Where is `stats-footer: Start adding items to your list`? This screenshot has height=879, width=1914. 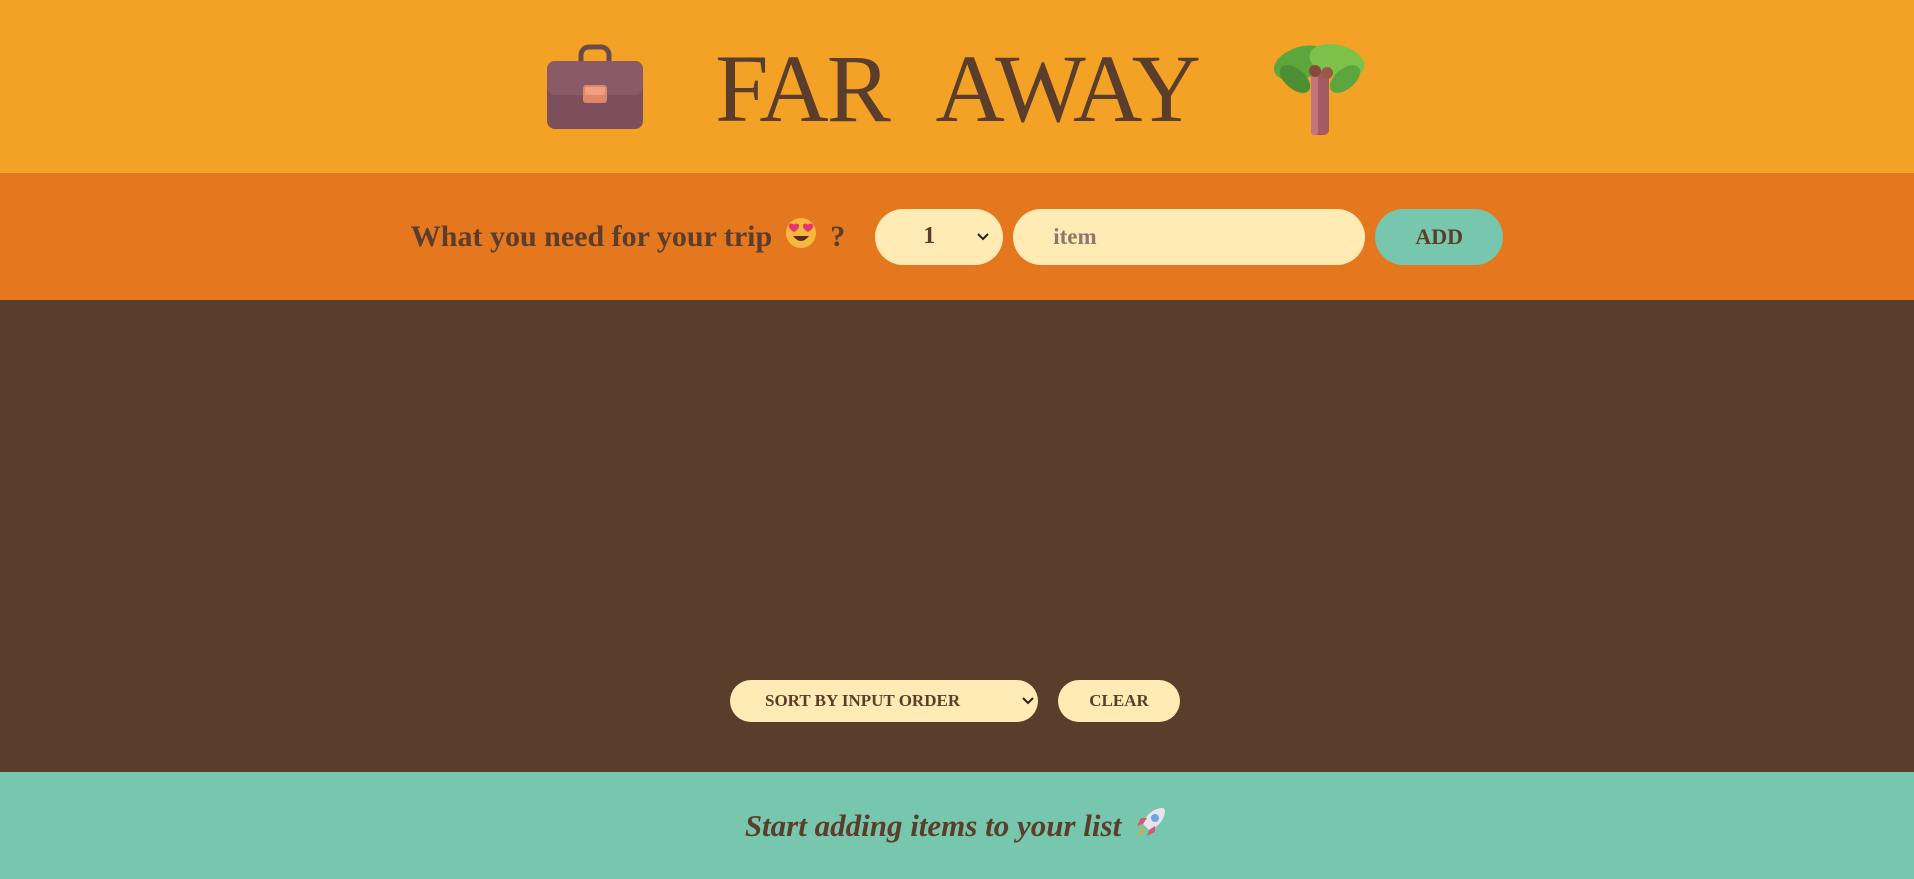 stats-footer: Start adding items to your list is located at coordinates (957, 825).